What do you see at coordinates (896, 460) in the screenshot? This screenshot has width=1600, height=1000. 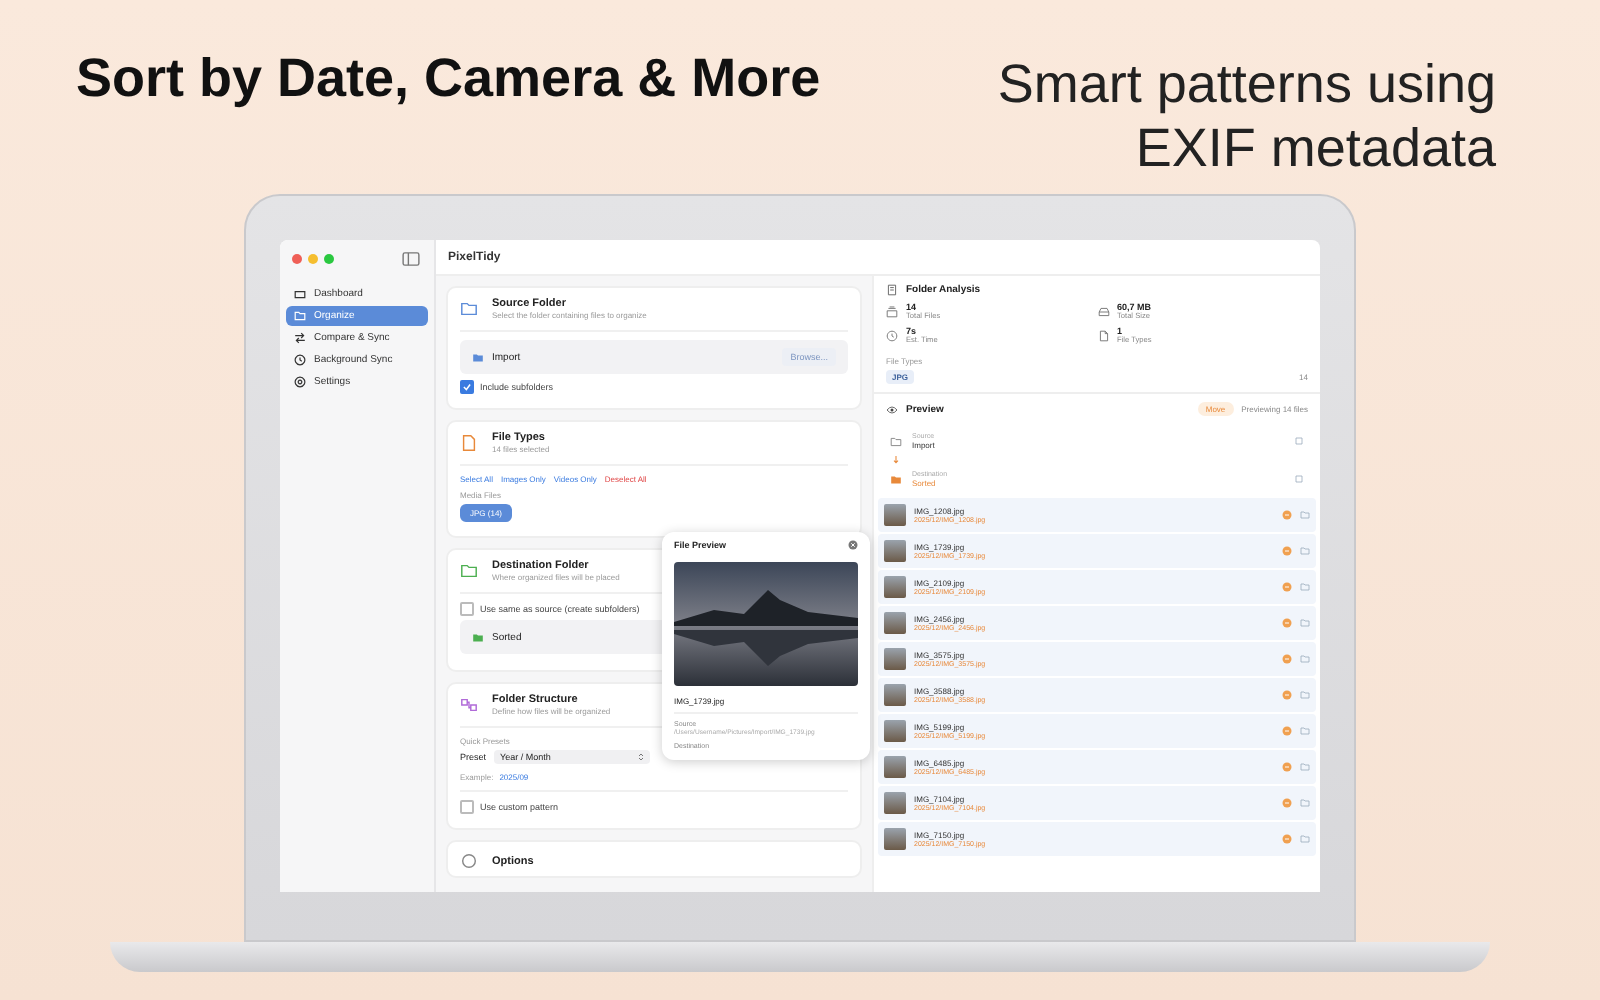 I see `arrow-down-icon` at bounding box center [896, 460].